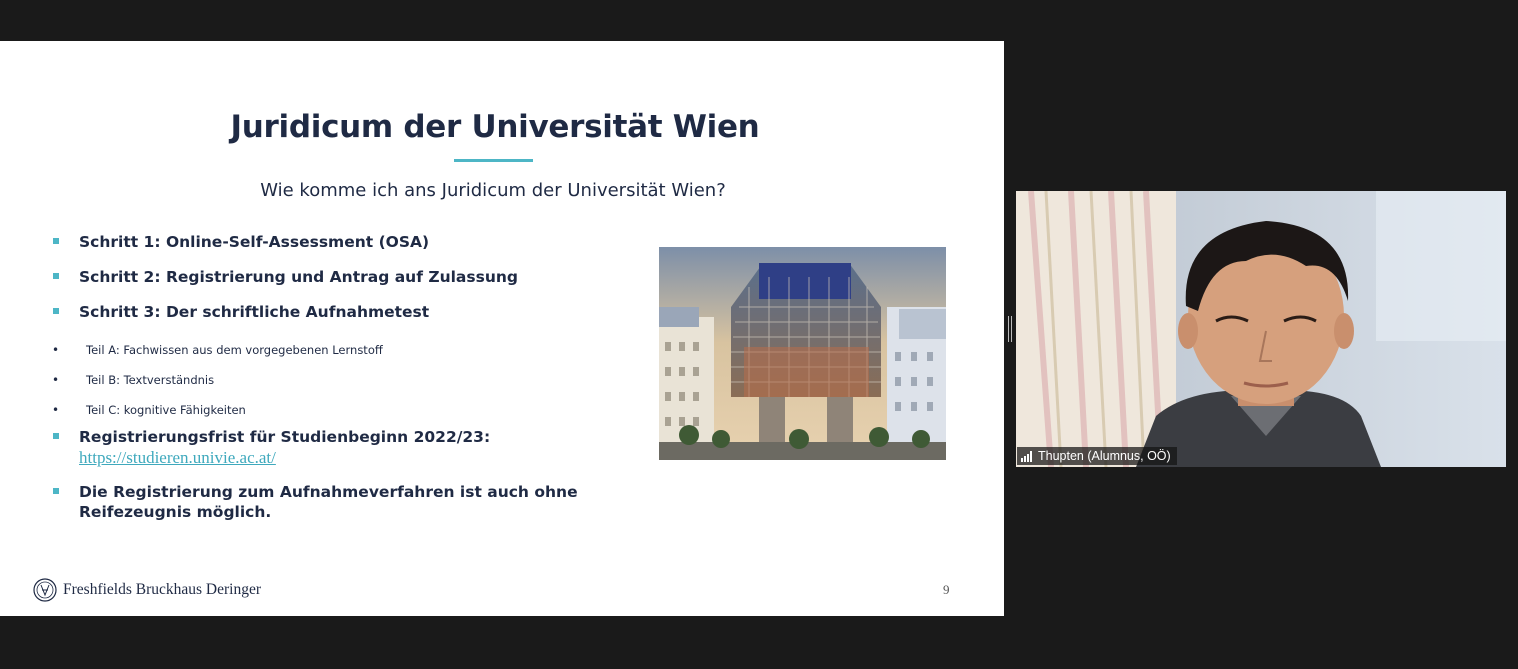 The height and width of the screenshot is (669, 1518). I want to click on participant-video-feed, so click(1261, 329).